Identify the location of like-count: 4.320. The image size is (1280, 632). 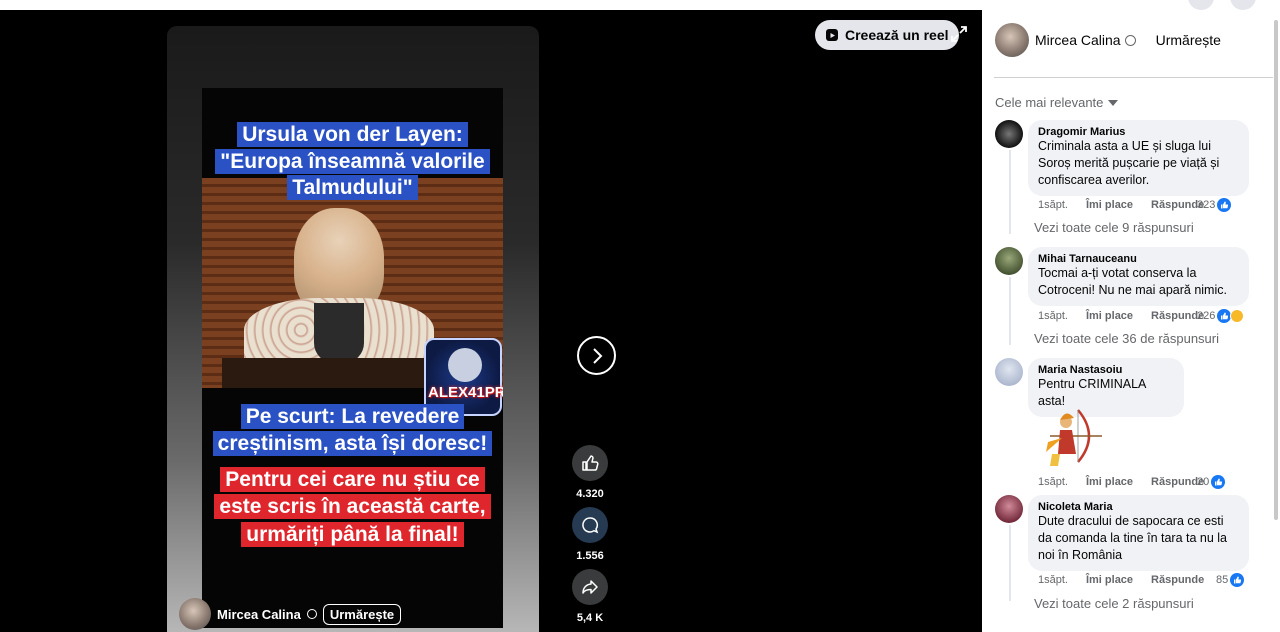
(590, 494).